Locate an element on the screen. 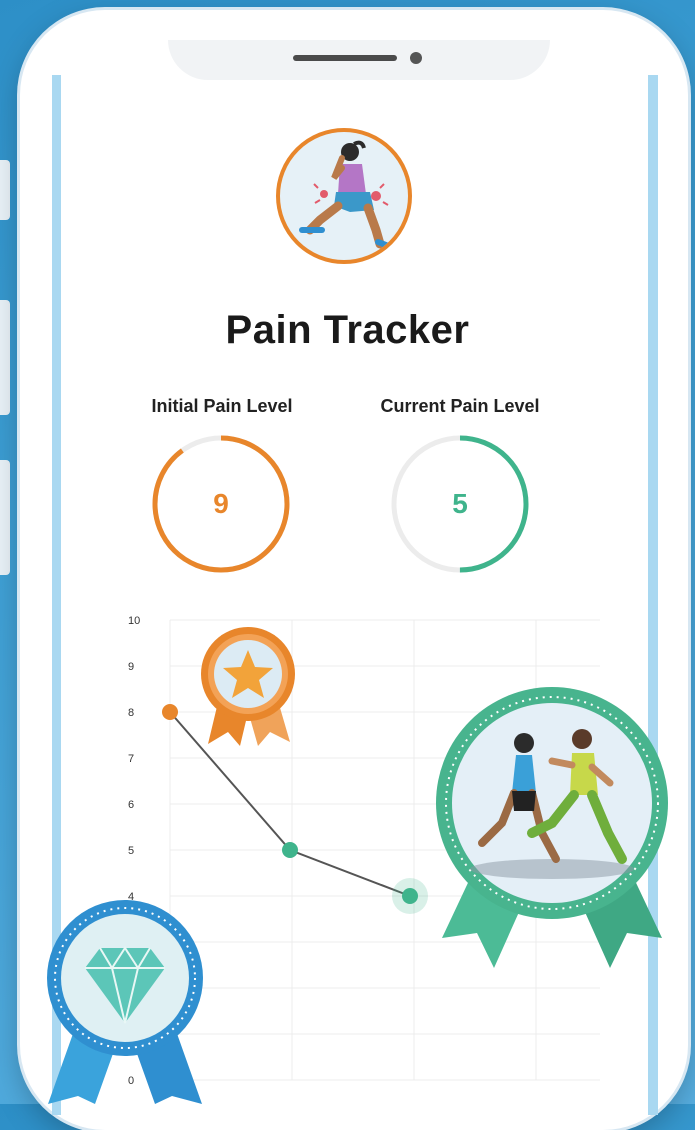 The image size is (695, 1130). current-pain-gauge: 5 is located at coordinates (460, 504).